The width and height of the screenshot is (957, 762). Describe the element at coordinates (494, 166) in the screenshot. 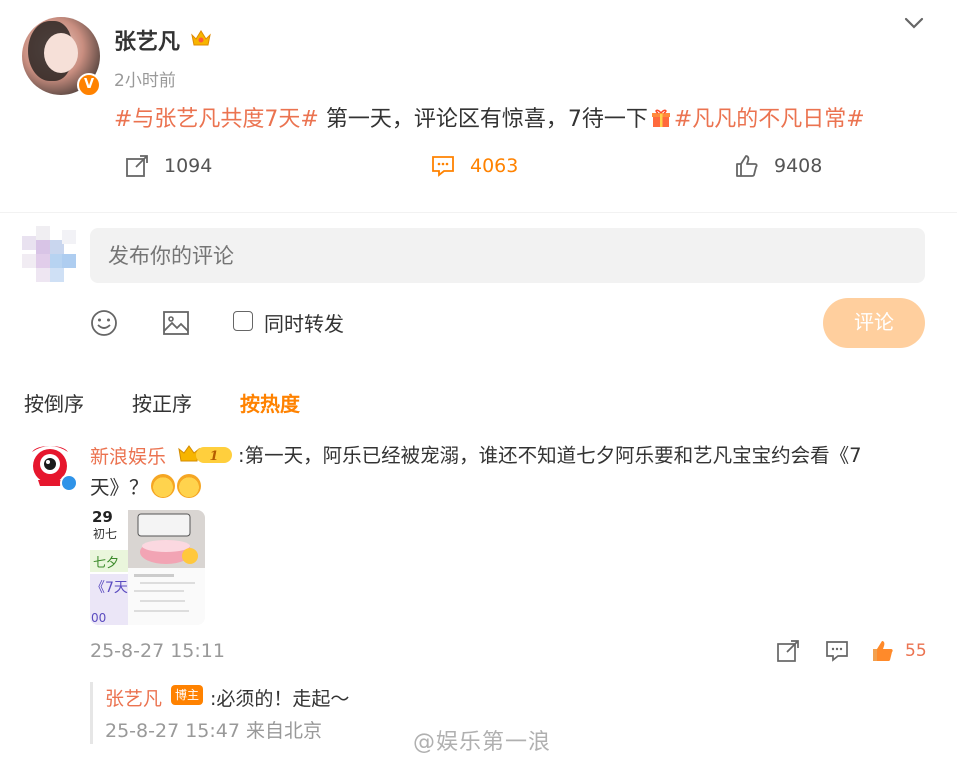

I see `comment-count: 4063` at that location.